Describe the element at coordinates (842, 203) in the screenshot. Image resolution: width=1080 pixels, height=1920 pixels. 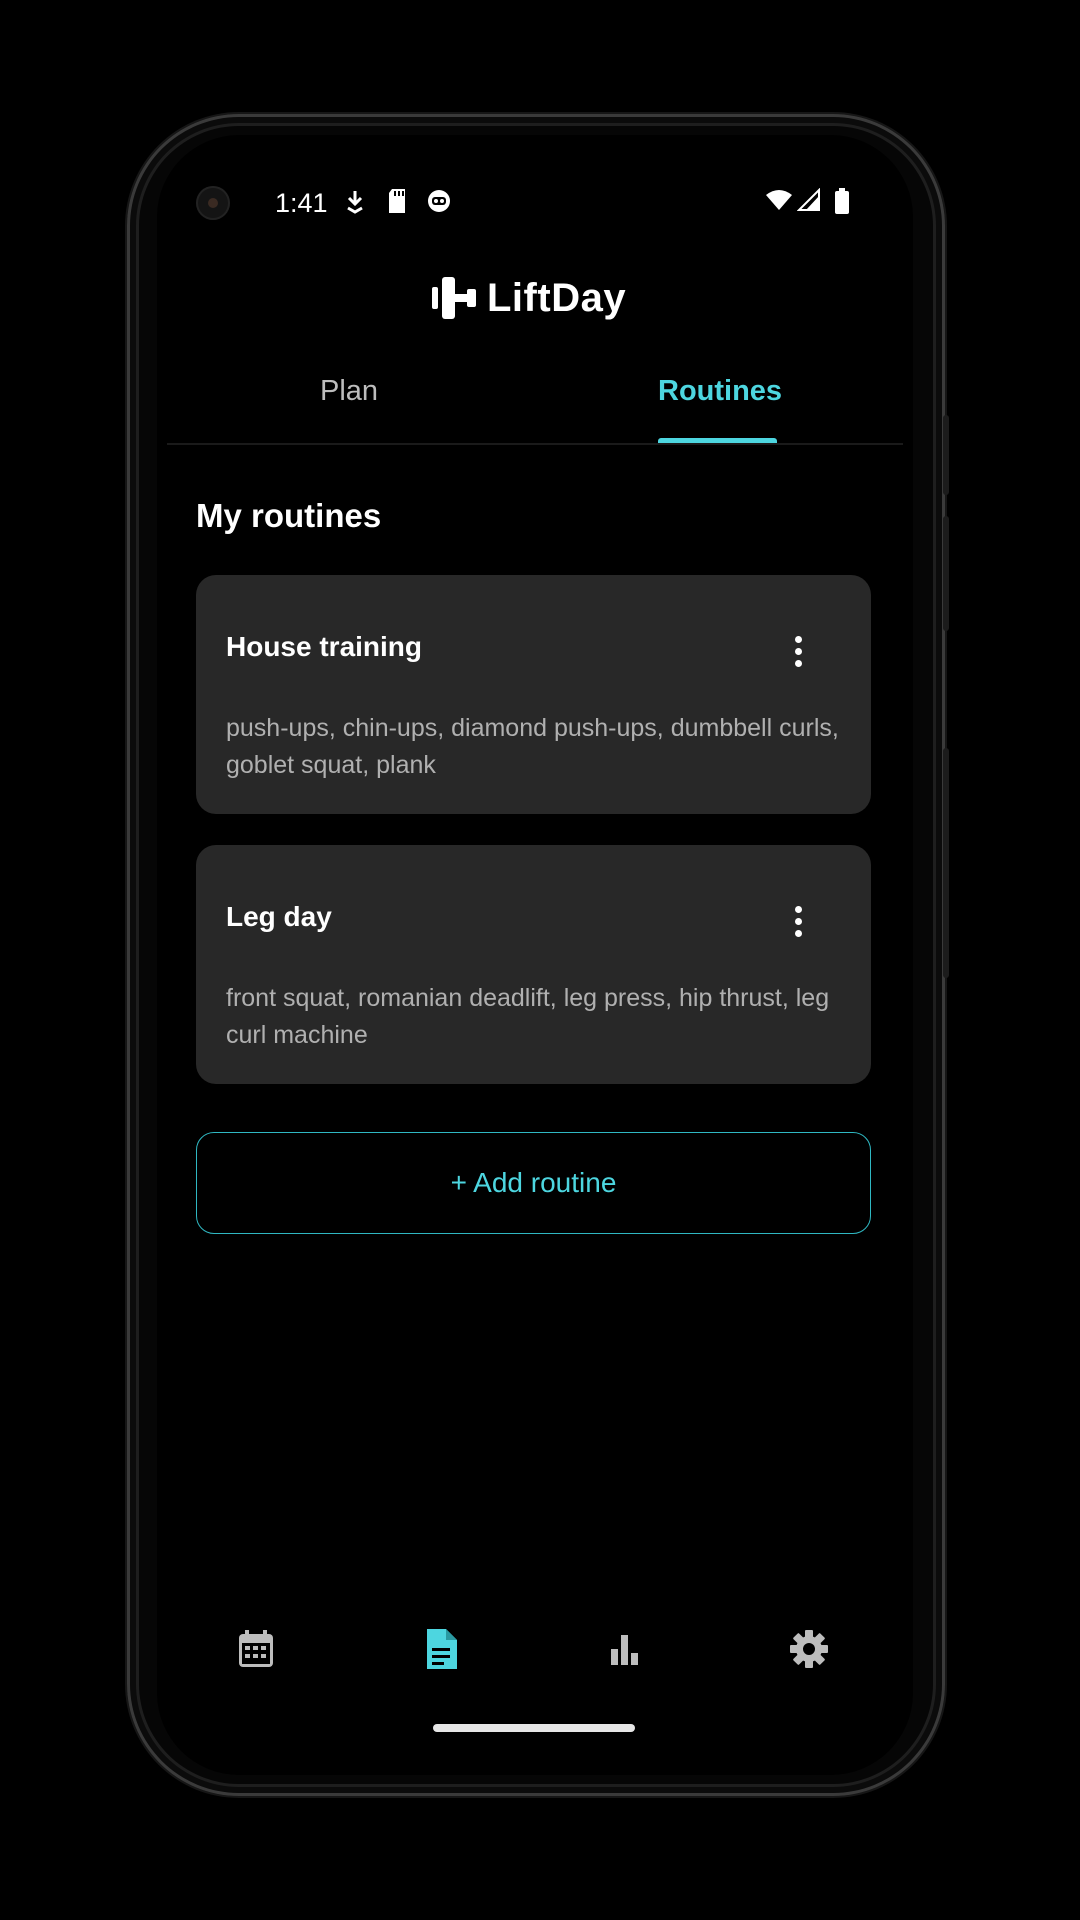
I see `battery-icon` at that location.